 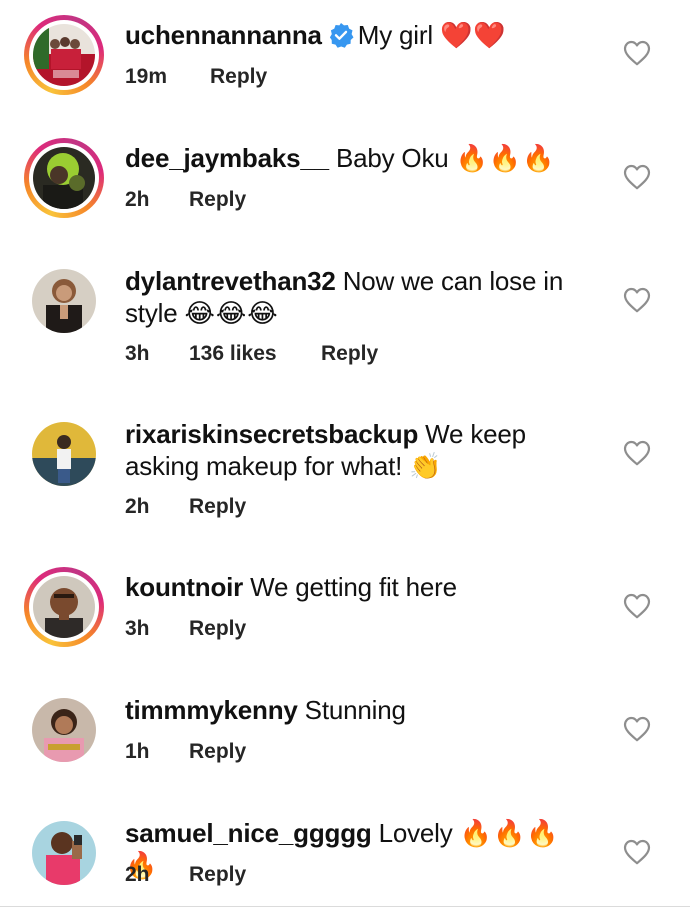 I want to click on comment-body: Baby Oku, so click(x=392, y=158).